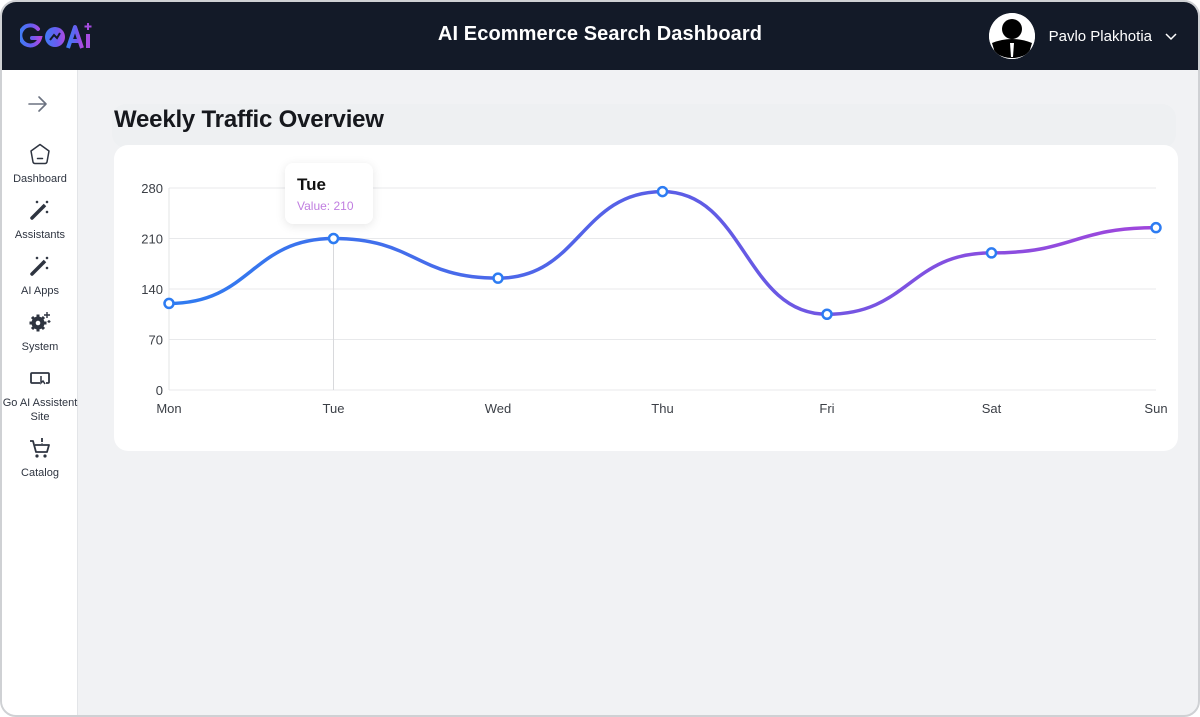  What do you see at coordinates (40, 347) in the screenshot?
I see `sidebar-item-label: System` at bounding box center [40, 347].